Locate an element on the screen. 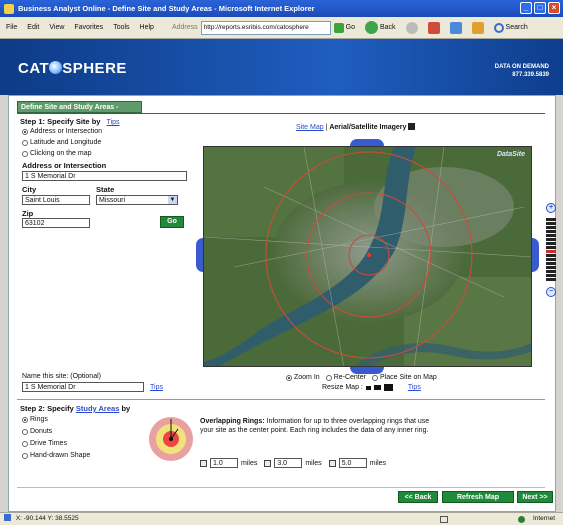 The height and width of the screenshot is (525, 563). study-areas-link: Study Areas is located at coordinates (98, 408).